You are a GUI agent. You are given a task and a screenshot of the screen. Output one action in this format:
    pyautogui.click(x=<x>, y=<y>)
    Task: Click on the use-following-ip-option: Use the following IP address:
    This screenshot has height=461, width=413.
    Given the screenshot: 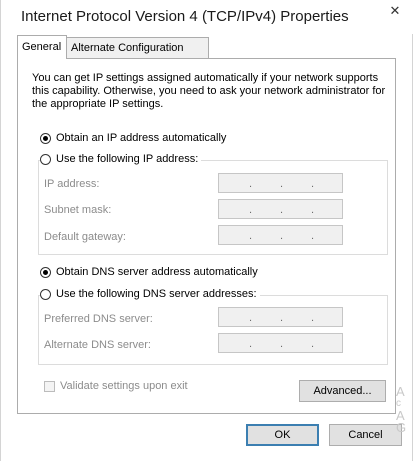 What is the action you would take?
    pyautogui.click(x=121, y=159)
    